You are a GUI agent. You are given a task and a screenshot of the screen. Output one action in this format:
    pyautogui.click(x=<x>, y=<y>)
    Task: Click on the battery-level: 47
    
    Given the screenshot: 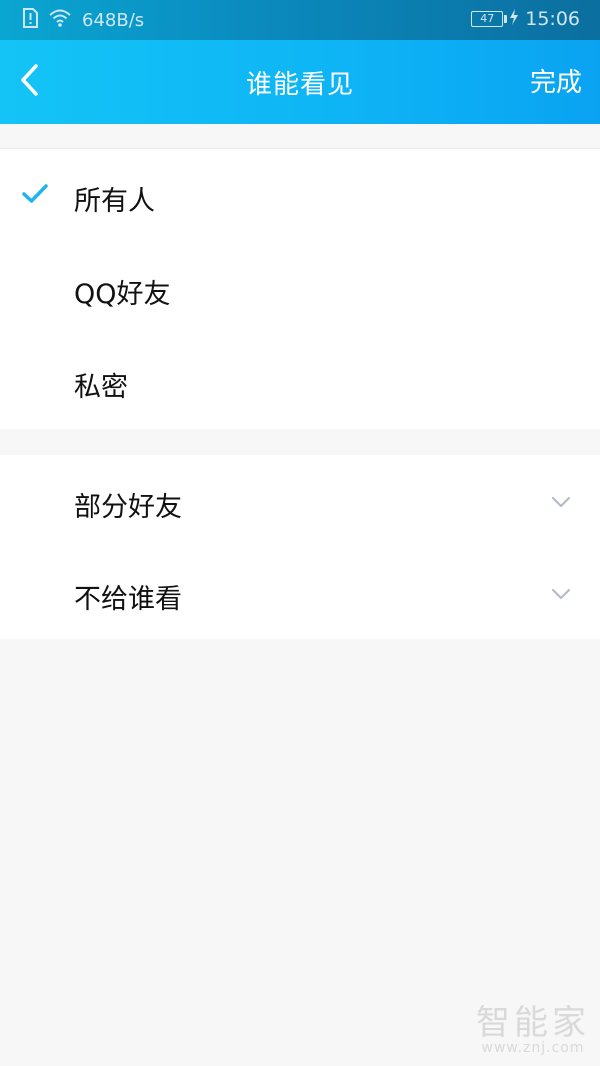 What is the action you would take?
    pyautogui.click(x=487, y=18)
    